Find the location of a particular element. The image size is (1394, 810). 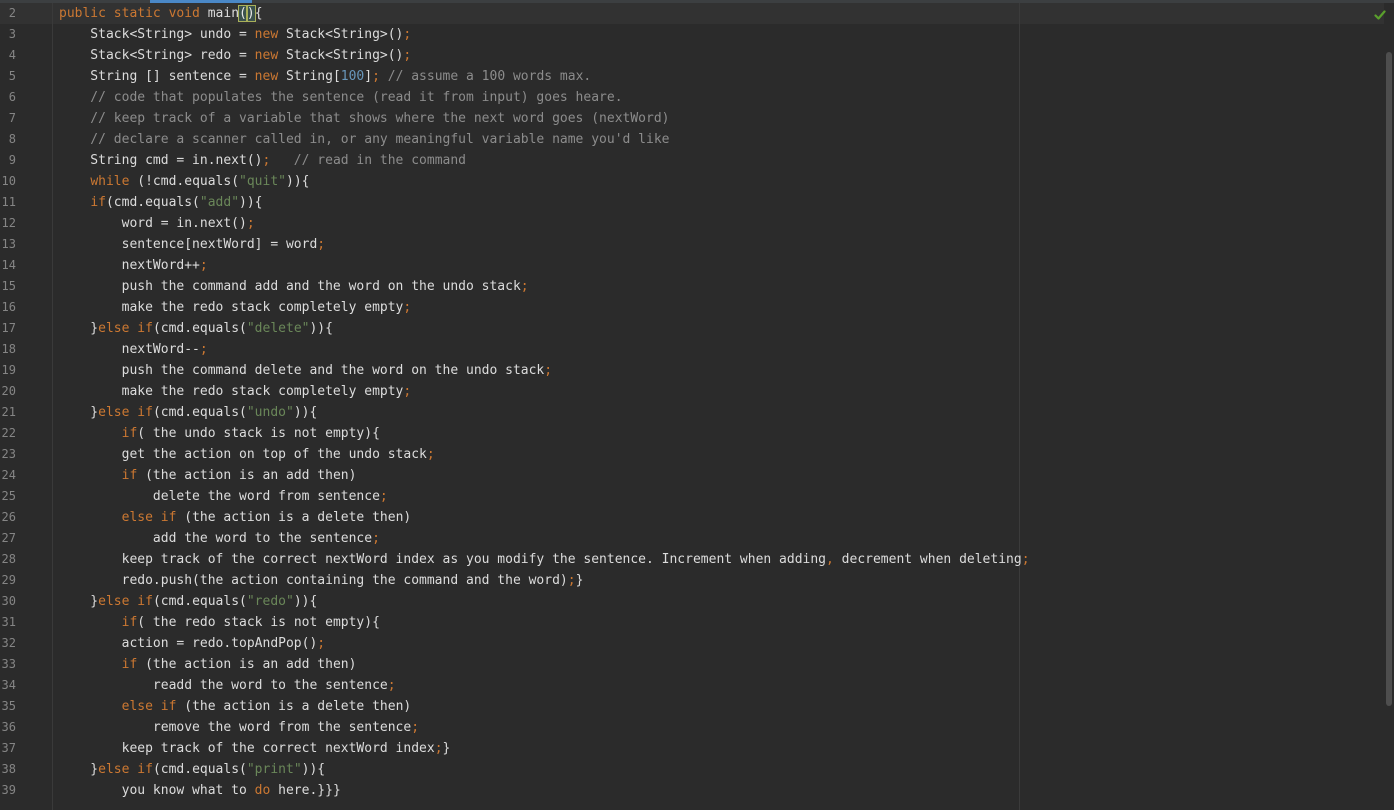

code-token: } is located at coordinates (79, 601).